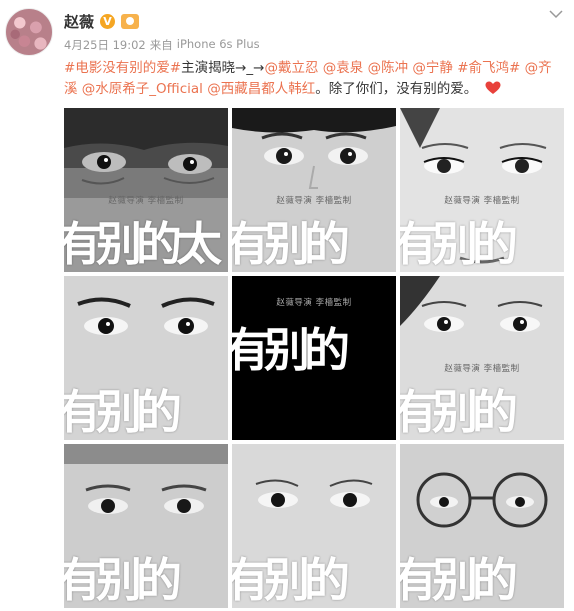 This screenshot has height=611, width=574. What do you see at coordinates (388, 68) in the screenshot?
I see `mention-link: @陈冲` at bounding box center [388, 68].